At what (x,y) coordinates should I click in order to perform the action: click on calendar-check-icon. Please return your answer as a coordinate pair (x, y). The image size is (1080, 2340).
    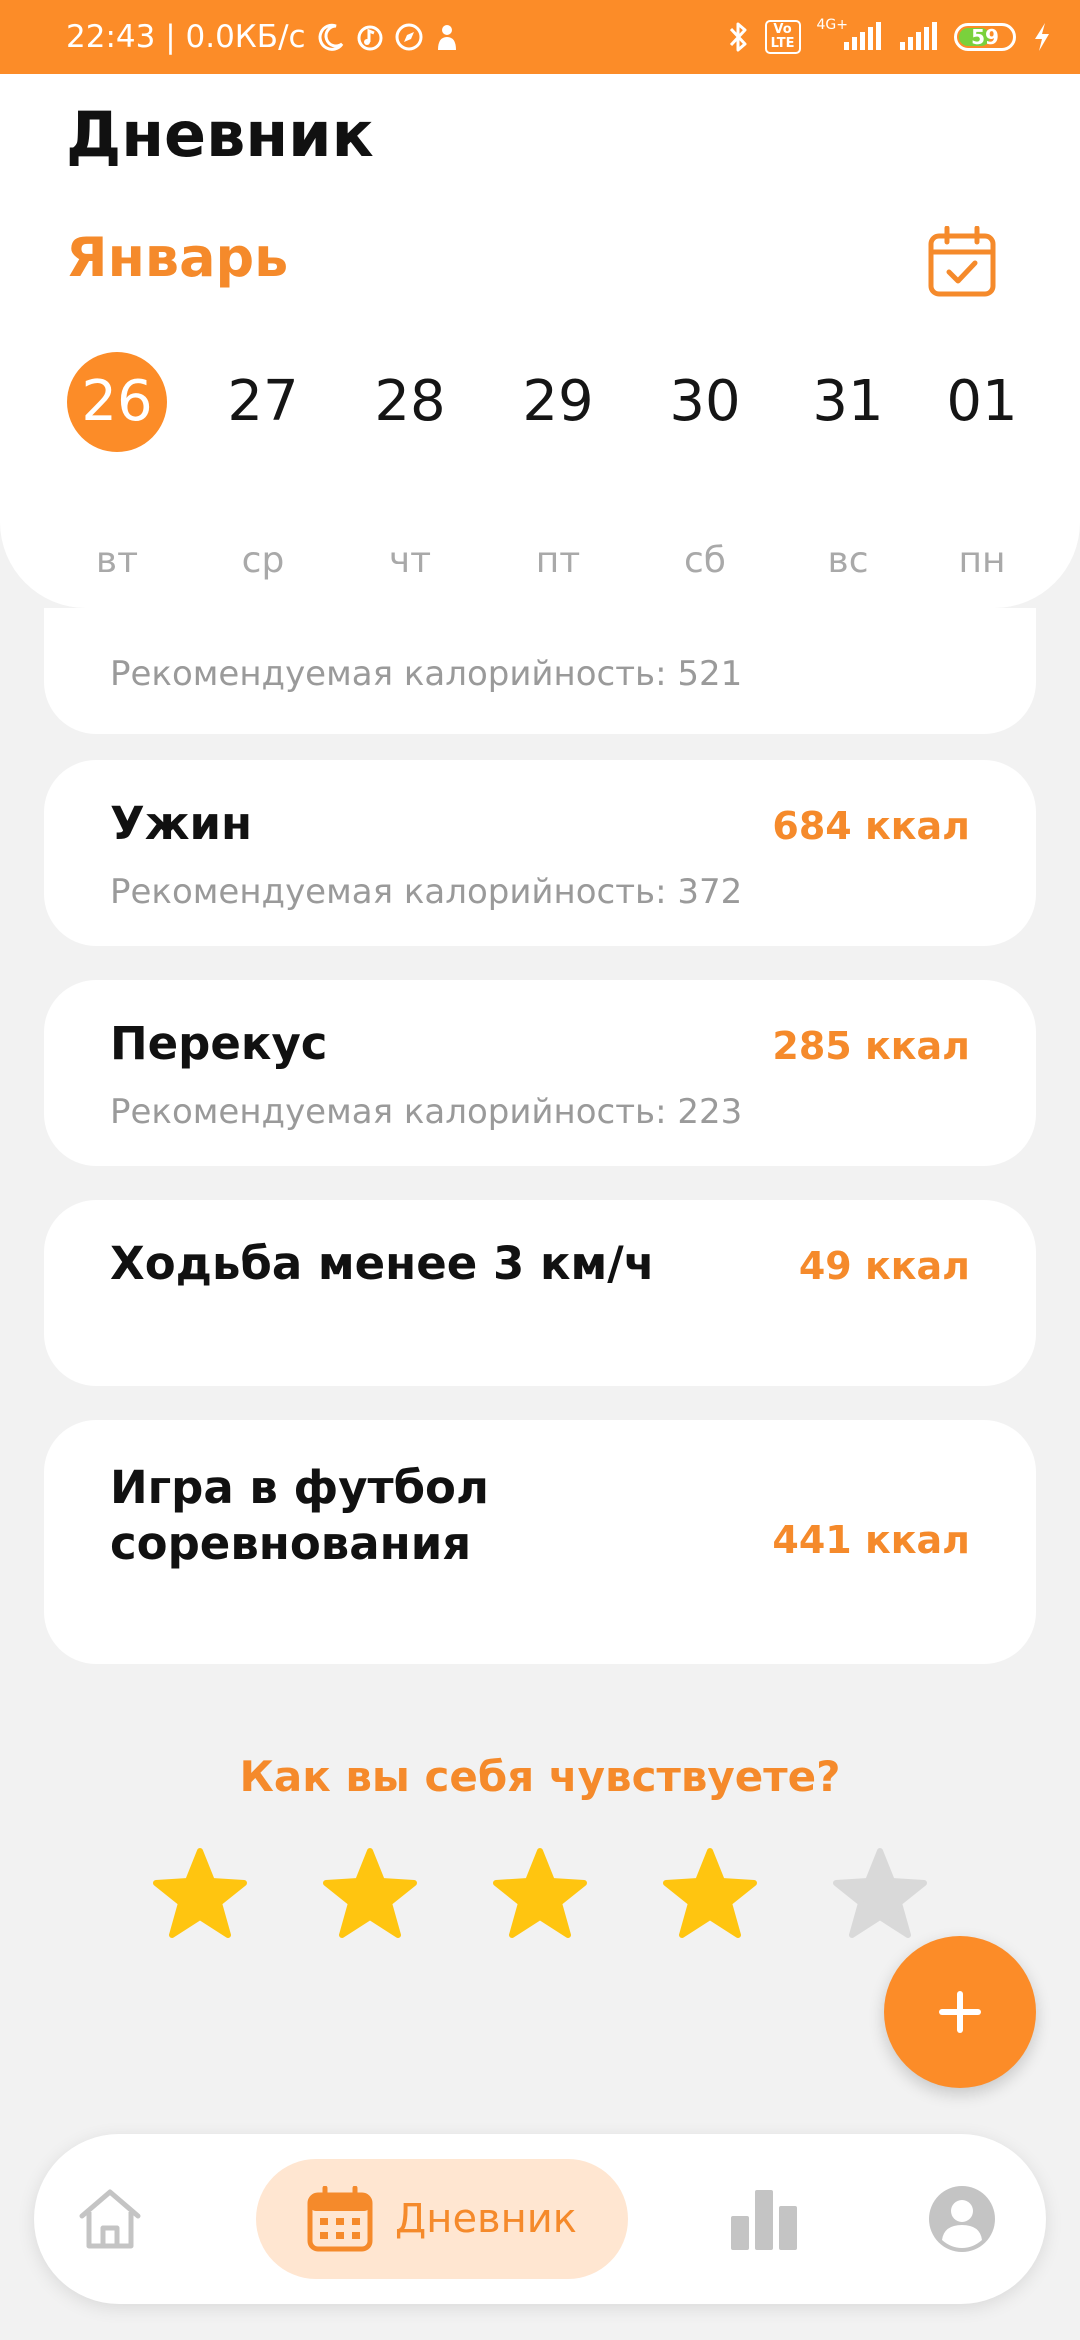
    Looking at the image, I should click on (962, 261).